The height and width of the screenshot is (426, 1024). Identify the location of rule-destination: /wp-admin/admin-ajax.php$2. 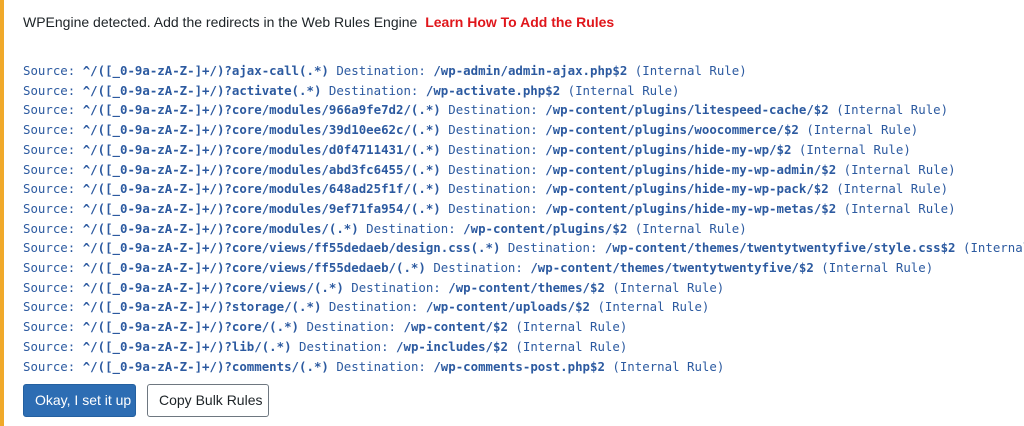
(530, 70).